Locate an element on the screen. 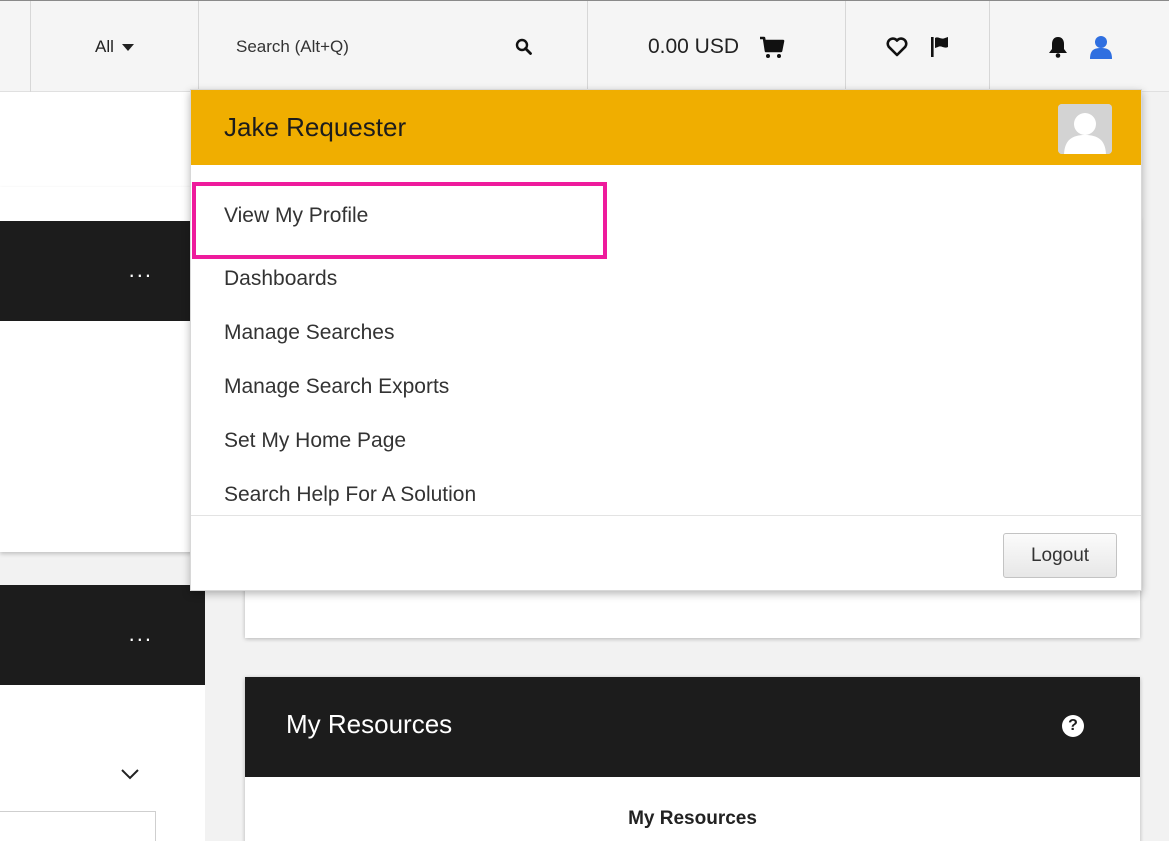 The height and width of the screenshot is (841, 1169). menu-item-manage-search-exports: Manage Search Exports is located at coordinates (666, 387).